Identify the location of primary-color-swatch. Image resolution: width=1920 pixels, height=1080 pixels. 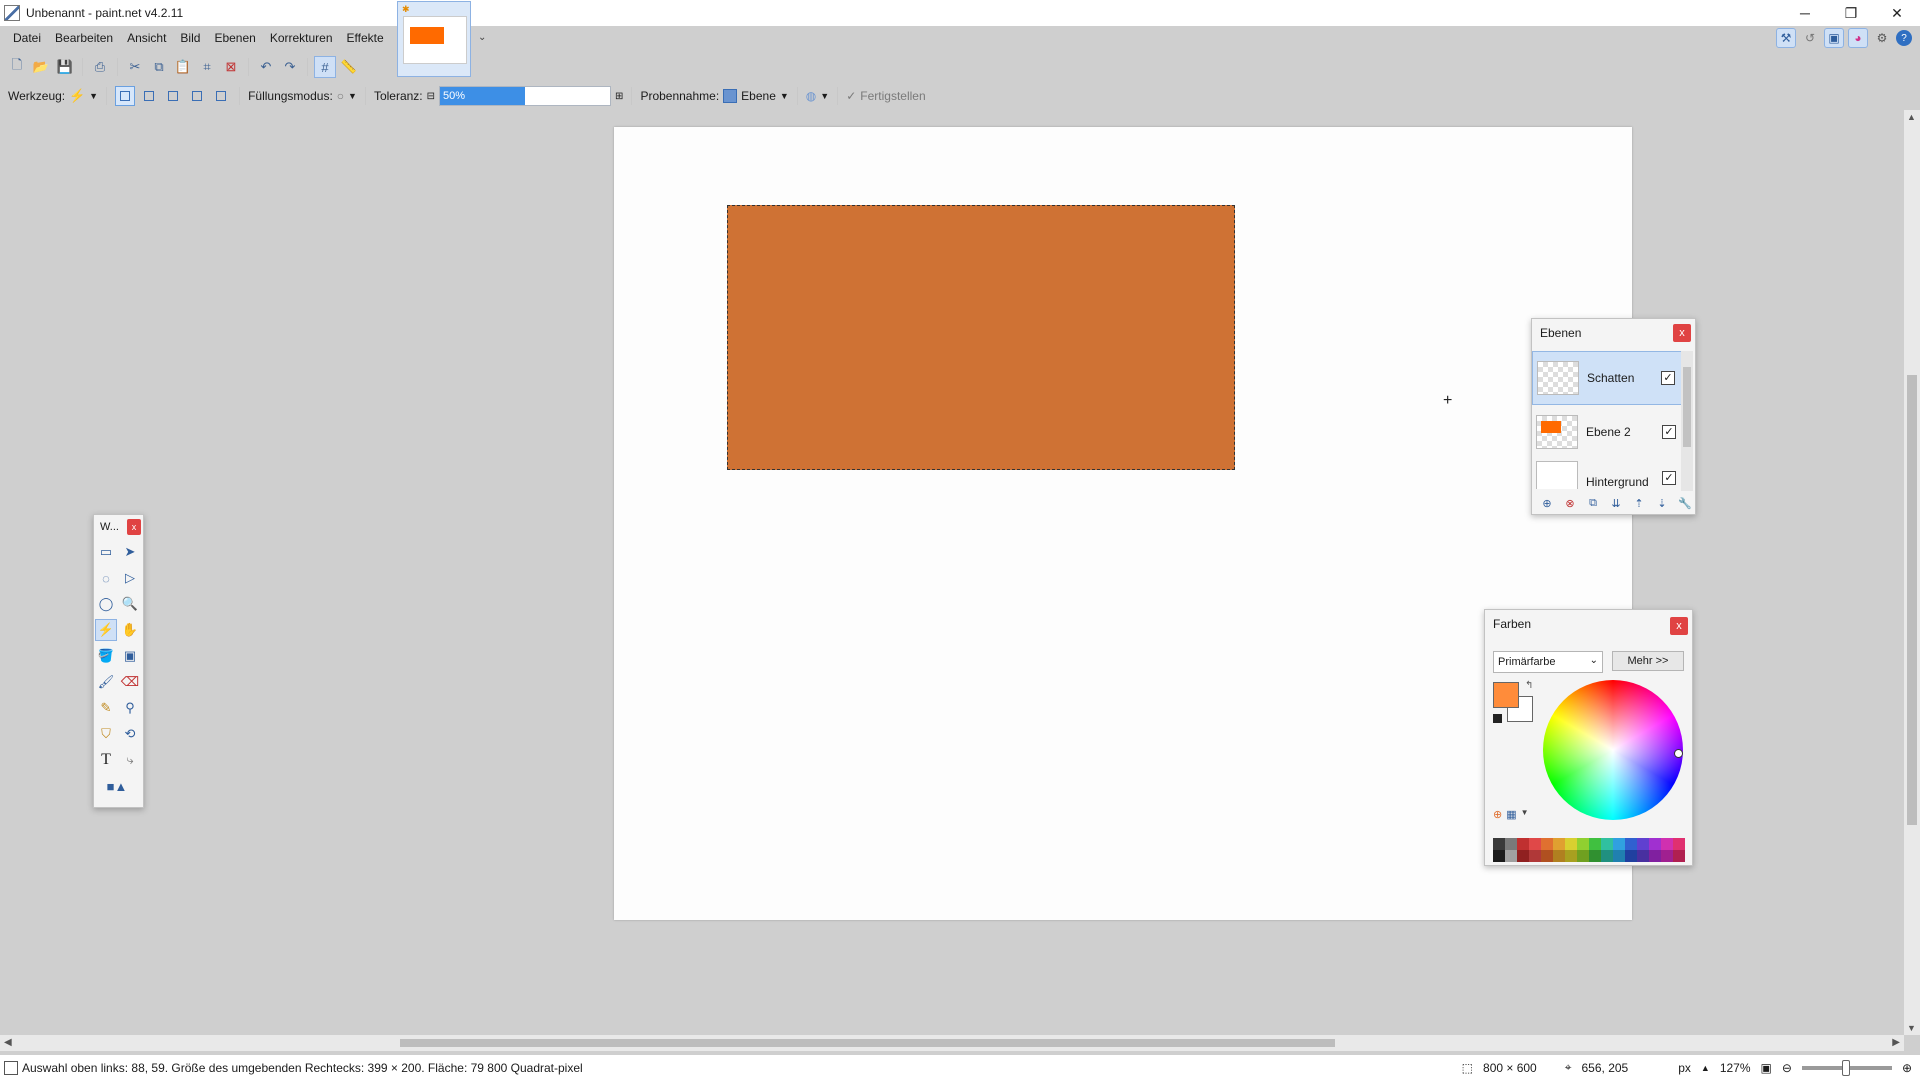
(1506, 695).